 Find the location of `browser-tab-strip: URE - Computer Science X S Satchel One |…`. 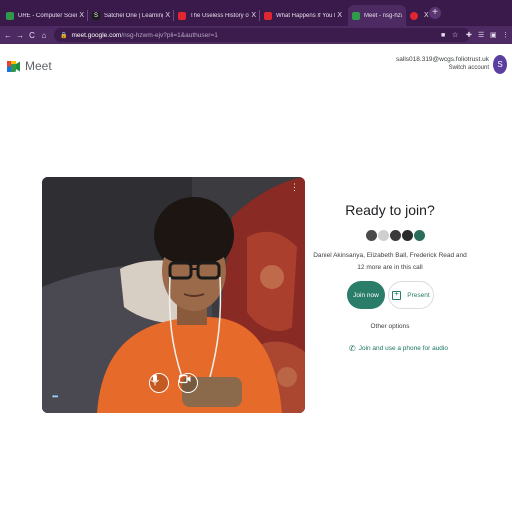

browser-tab-strip: URE - Computer Science X S Satchel One |… is located at coordinates (256, 13).